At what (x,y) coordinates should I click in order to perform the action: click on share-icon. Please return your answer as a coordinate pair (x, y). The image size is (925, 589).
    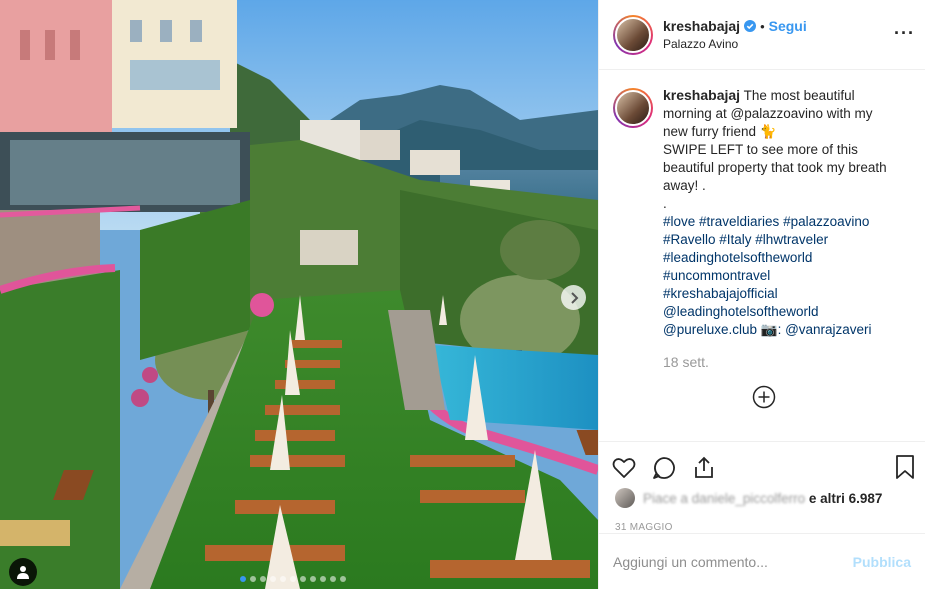
    Looking at the image, I should click on (704, 468).